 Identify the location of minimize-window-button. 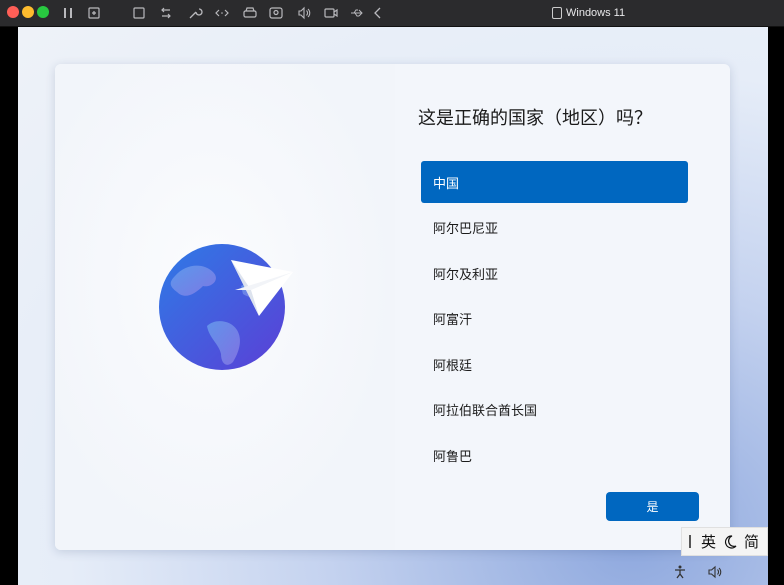
(28, 12).